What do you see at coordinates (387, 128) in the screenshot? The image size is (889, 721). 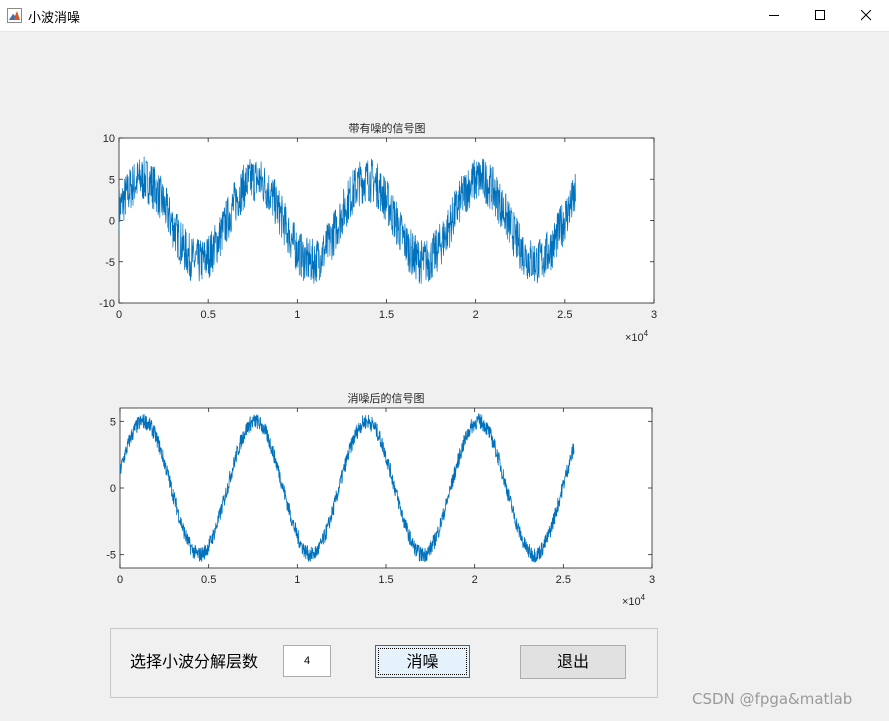 I see `axes-title: 带有噪的信号图` at bounding box center [387, 128].